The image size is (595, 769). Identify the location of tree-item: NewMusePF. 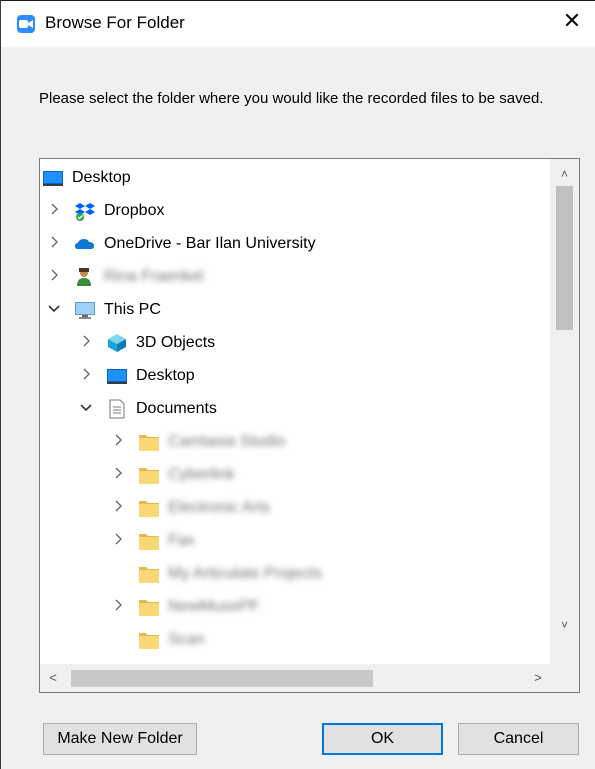
(295, 607).